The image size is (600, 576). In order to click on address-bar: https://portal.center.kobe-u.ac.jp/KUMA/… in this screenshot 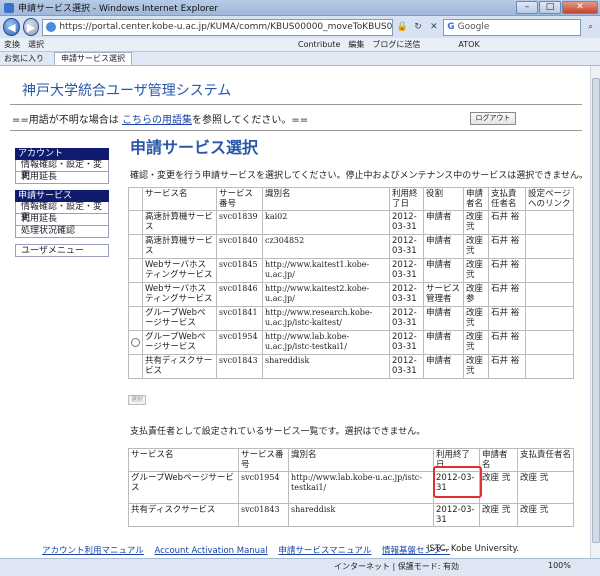, I will do `click(217, 27)`.